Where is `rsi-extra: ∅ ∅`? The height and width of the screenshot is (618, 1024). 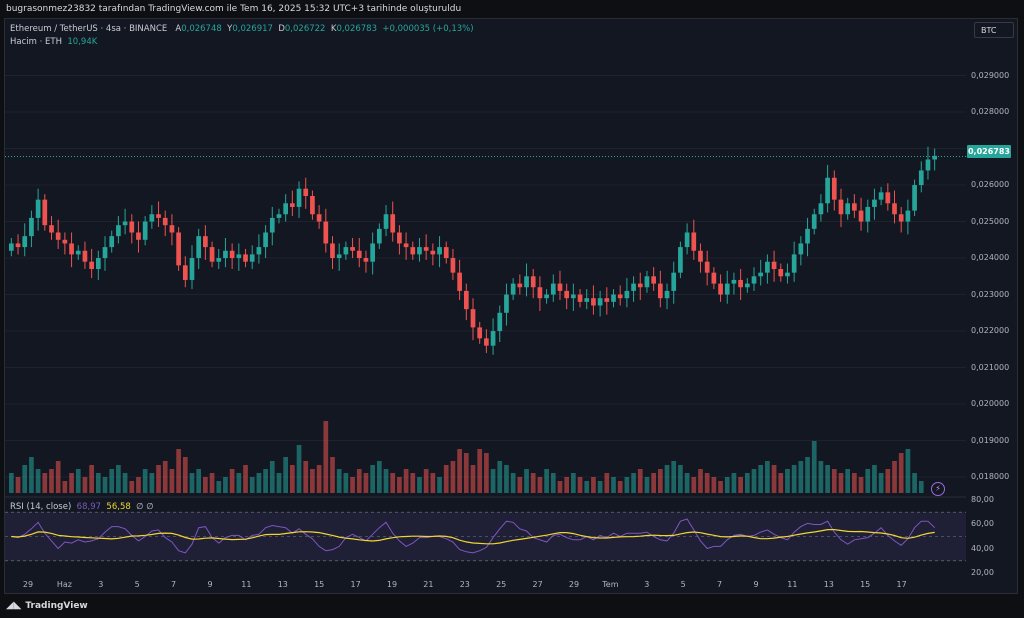
rsi-extra: ∅ ∅ is located at coordinates (145, 507).